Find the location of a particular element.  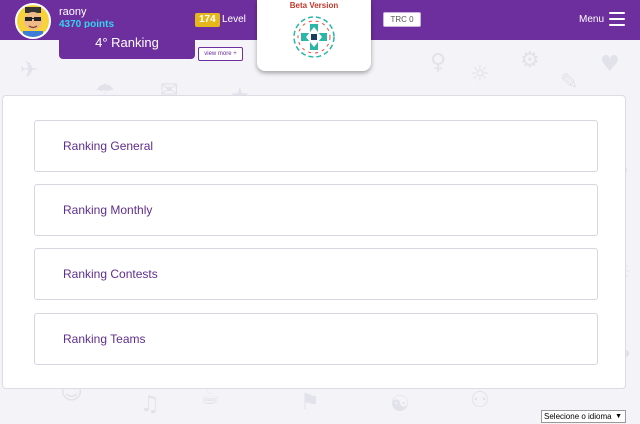

ranking-teams-item: Ranking Teams is located at coordinates (316, 339).